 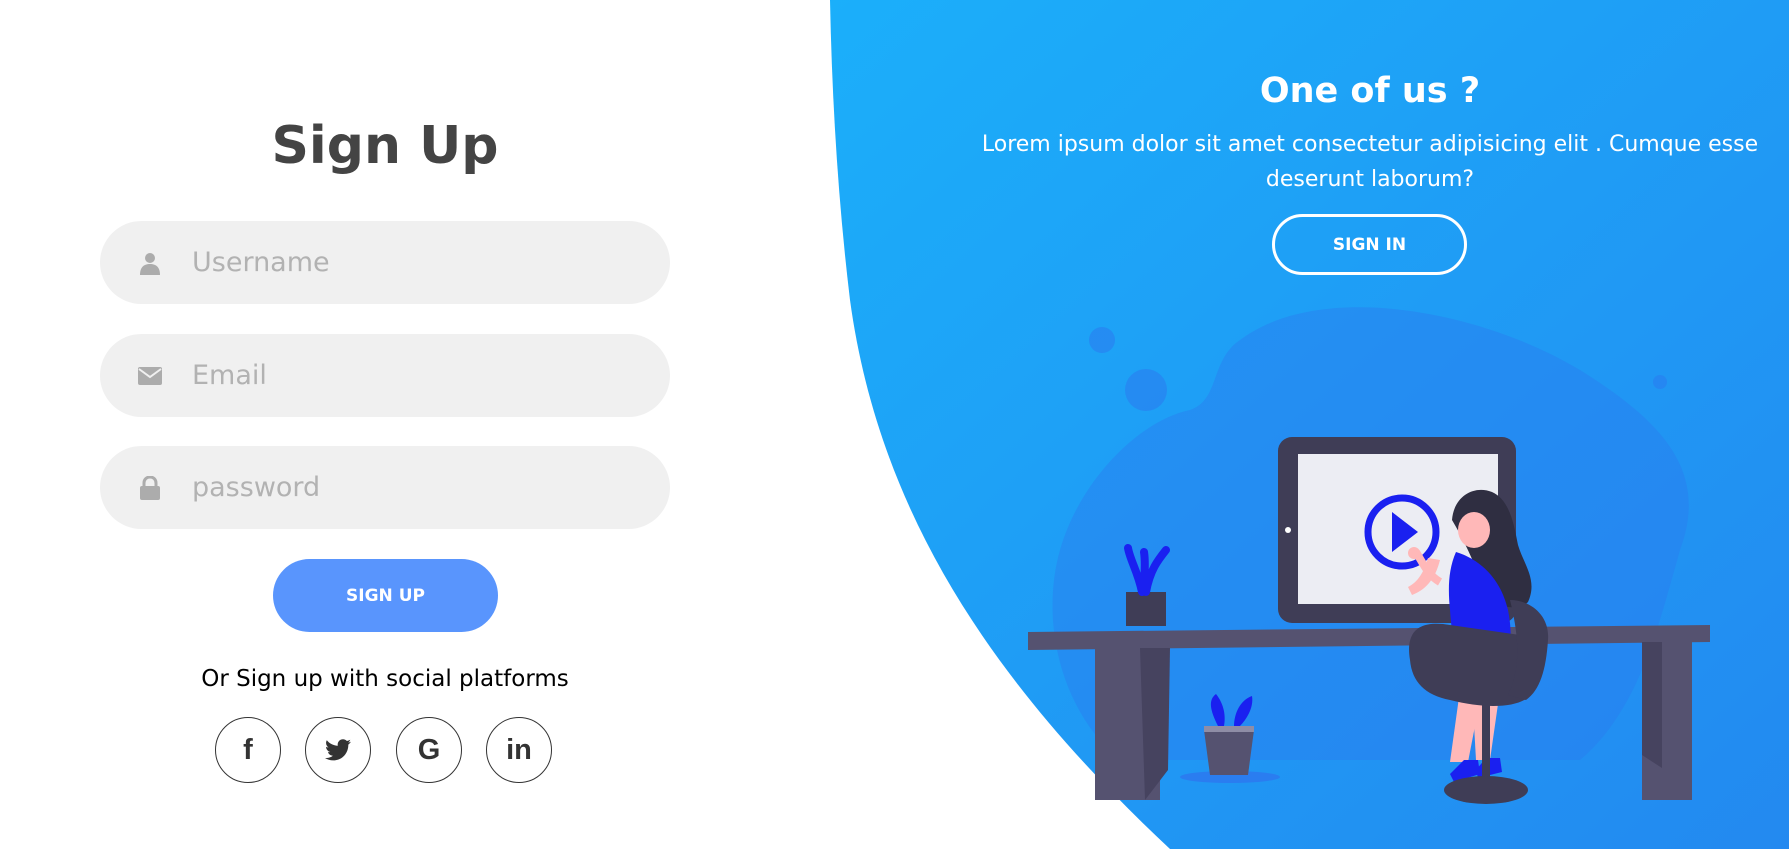 I want to click on signup-button: SIGN UP, so click(x=385, y=595).